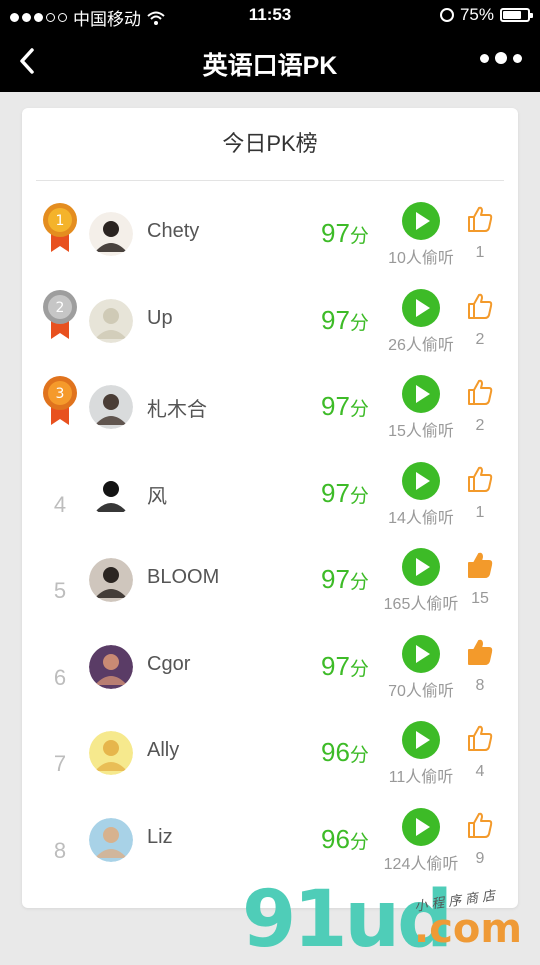 Image resolution: width=540 pixels, height=965 pixels. I want to click on listen-count: 124人偷听, so click(421, 864).